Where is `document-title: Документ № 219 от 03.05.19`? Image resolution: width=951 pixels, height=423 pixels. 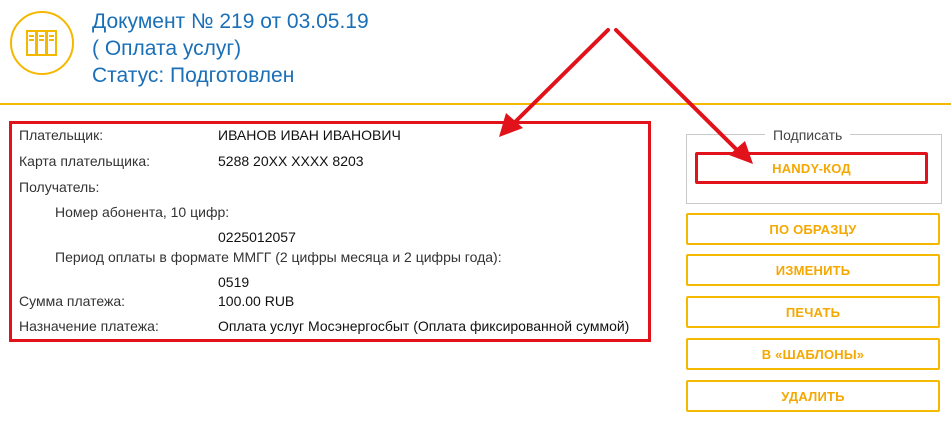
document-title: Документ № 219 от 03.05.19 is located at coordinates (230, 21).